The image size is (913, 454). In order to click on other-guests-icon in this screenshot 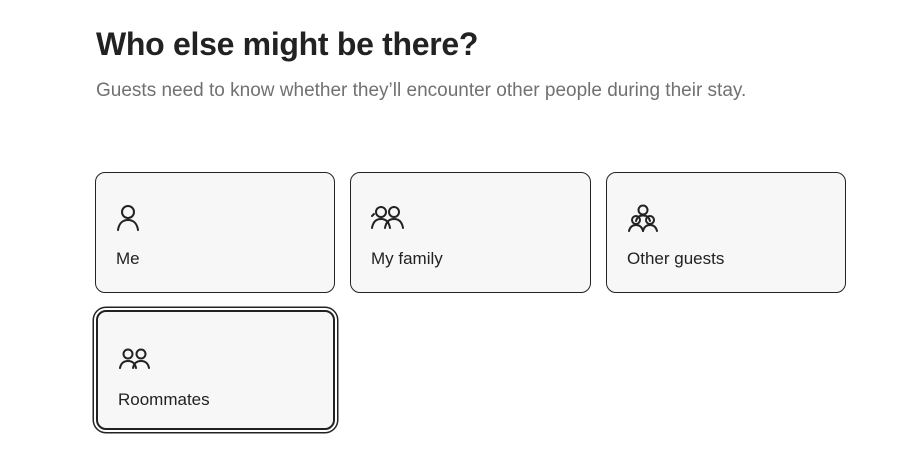, I will do `click(644, 218)`.